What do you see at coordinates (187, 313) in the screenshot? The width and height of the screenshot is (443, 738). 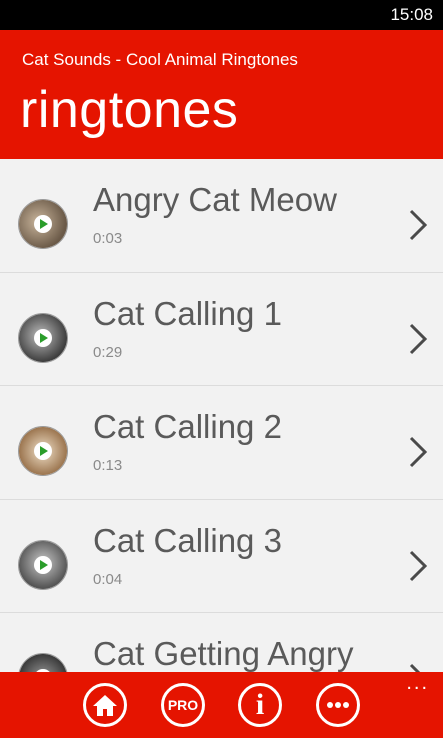 I see `ringtone-title: Cat Calling 1` at bounding box center [187, 313].